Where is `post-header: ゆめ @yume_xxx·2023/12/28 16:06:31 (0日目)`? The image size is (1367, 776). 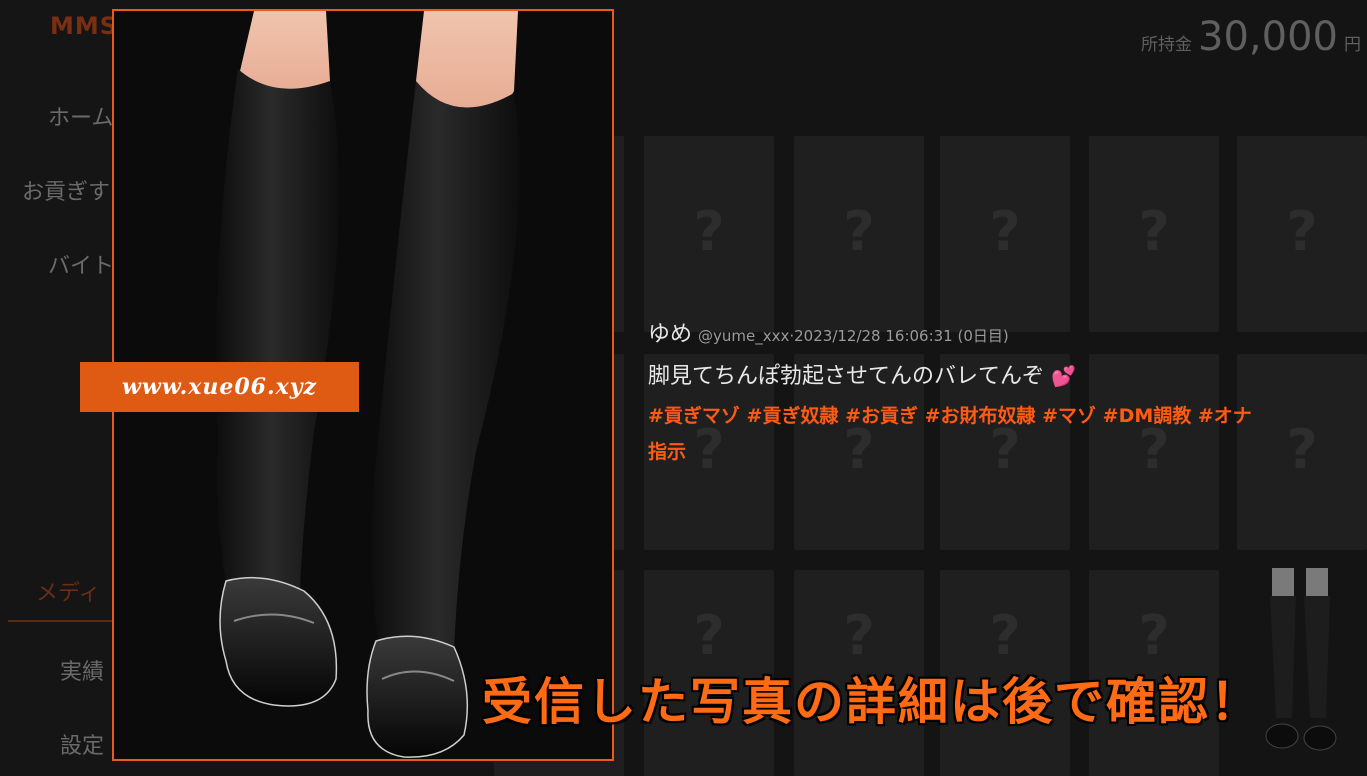 post-header: ゆめ @yume_xxx·2023/12/28 16:06:31 (0日目) is located at coordinates (958, 332).